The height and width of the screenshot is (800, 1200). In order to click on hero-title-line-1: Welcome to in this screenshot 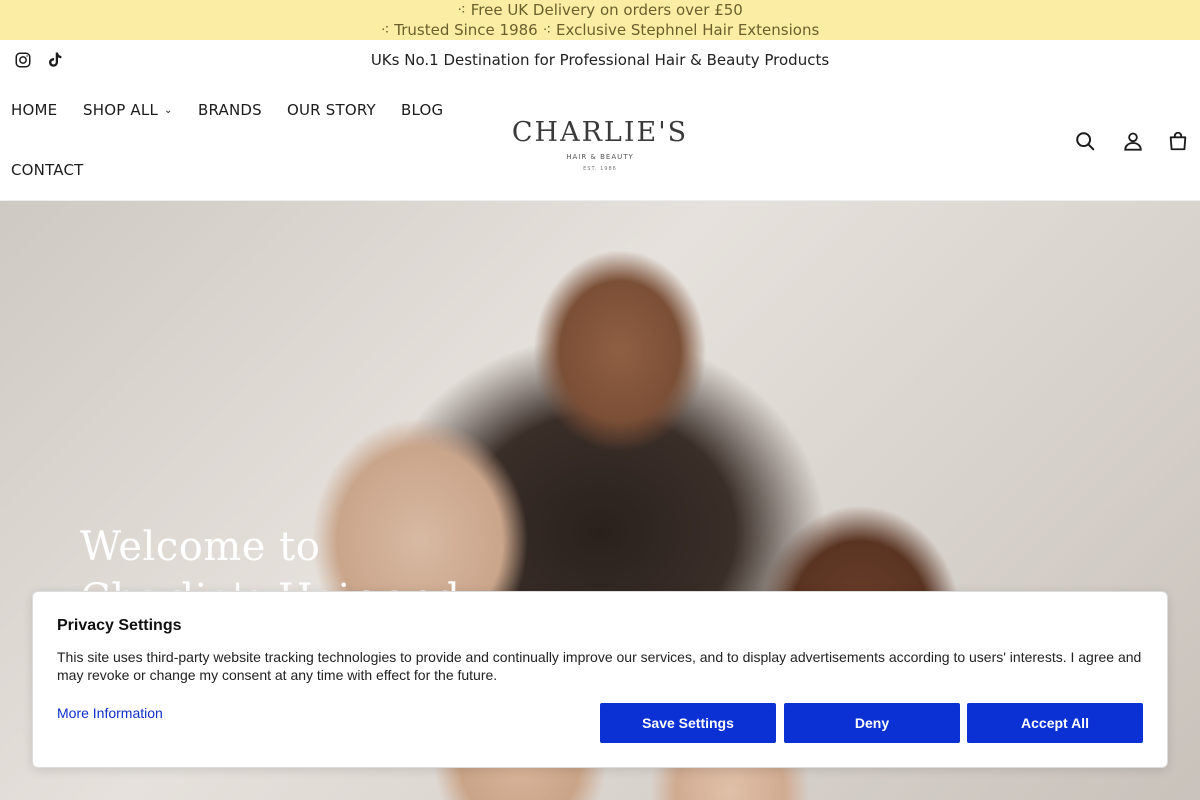, I will do `click(200, 547)`.